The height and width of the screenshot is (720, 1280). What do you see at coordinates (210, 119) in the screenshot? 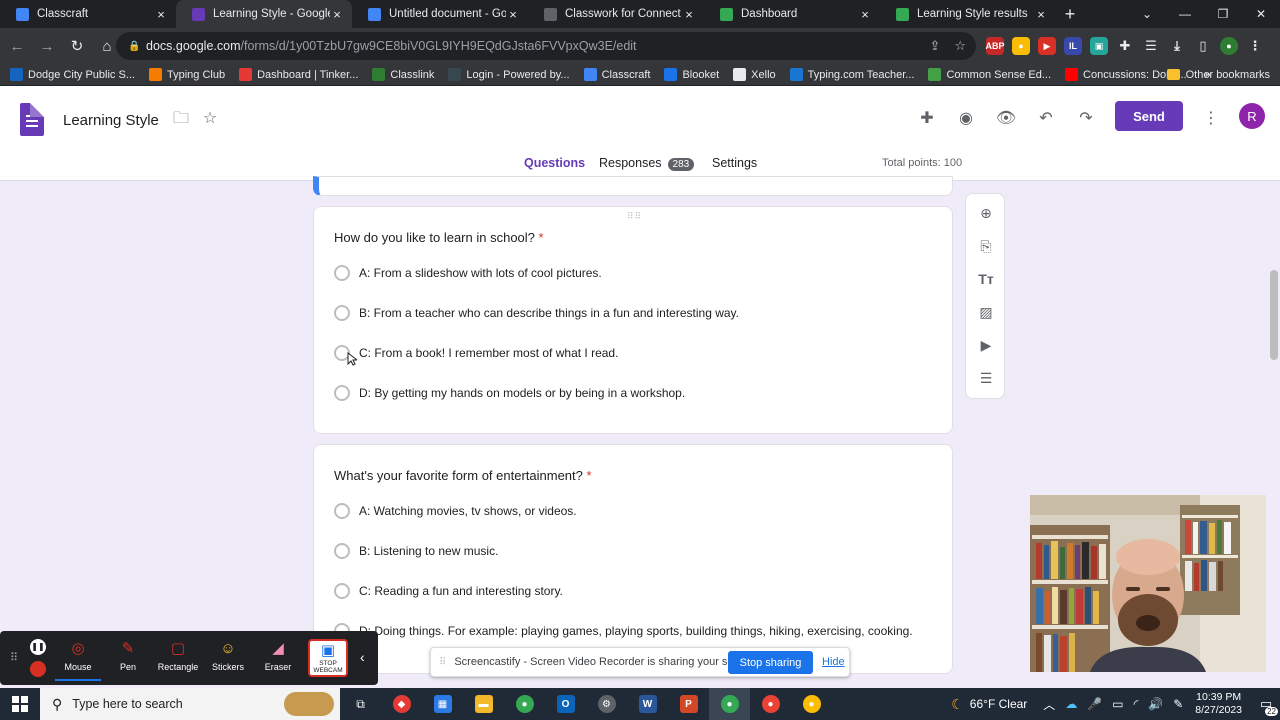
I see `star-icon: ☆` at bounding box center [210, 119].